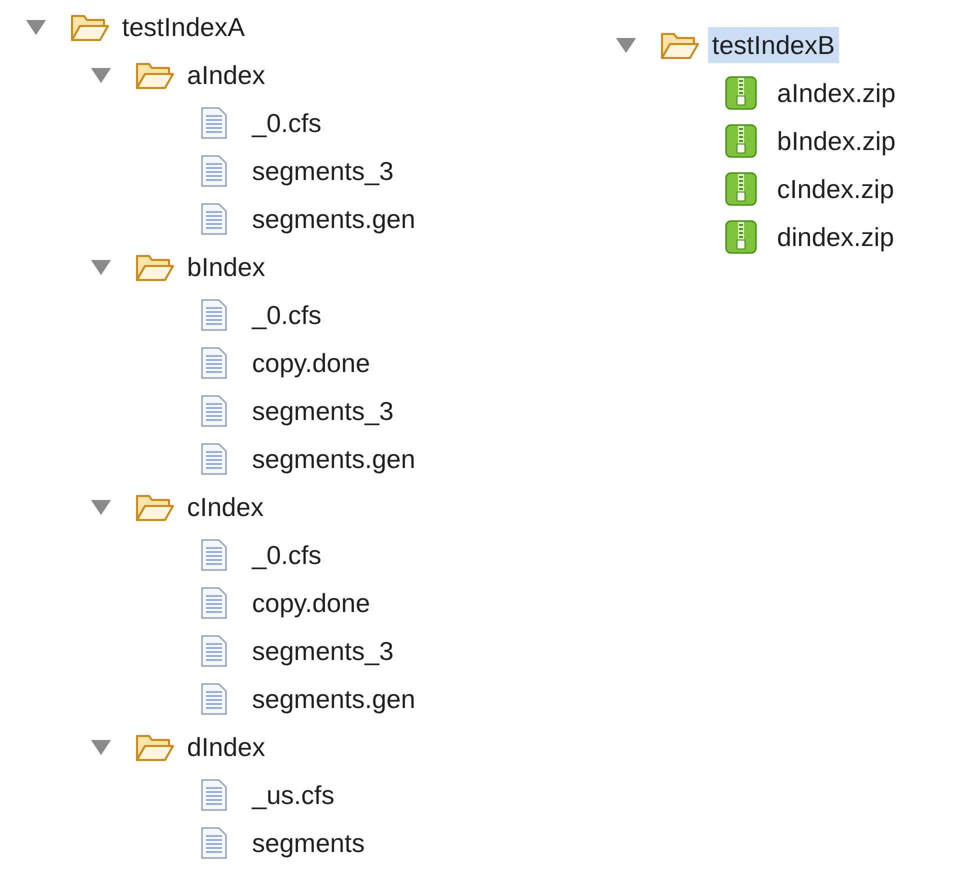 Image resolution: width=971 pixels, height=870 pixels. Describe the element at coordinates (835, 189) in the screenshot. I see `tree-item-label: cIndex.zip` at that location.